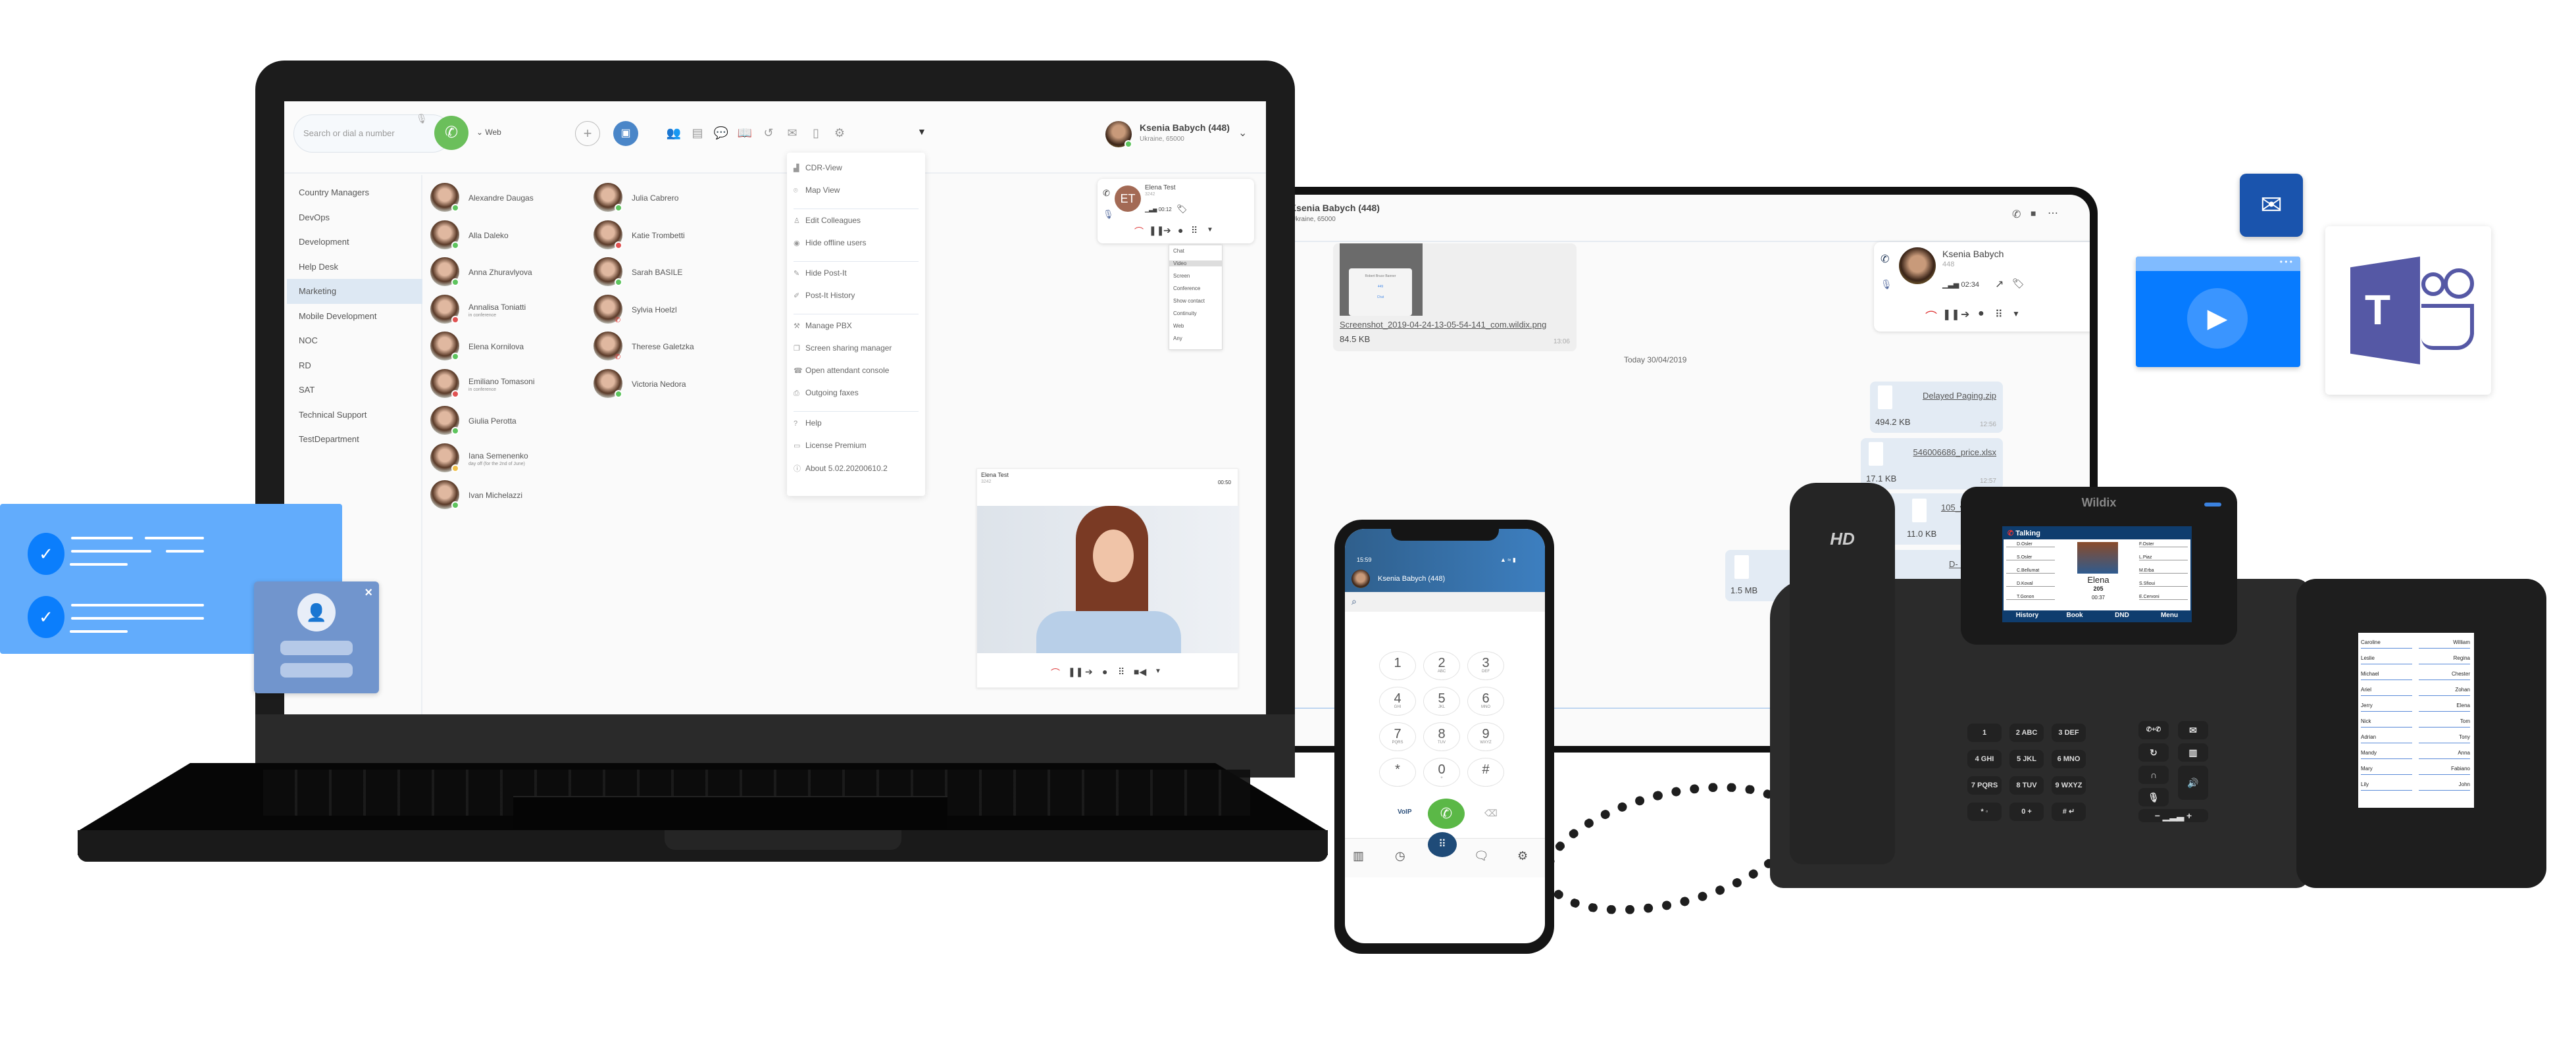 This screenshot has height=1038, width=2576. I want to click on mute-icon: 🎙, so click(1886, 284).